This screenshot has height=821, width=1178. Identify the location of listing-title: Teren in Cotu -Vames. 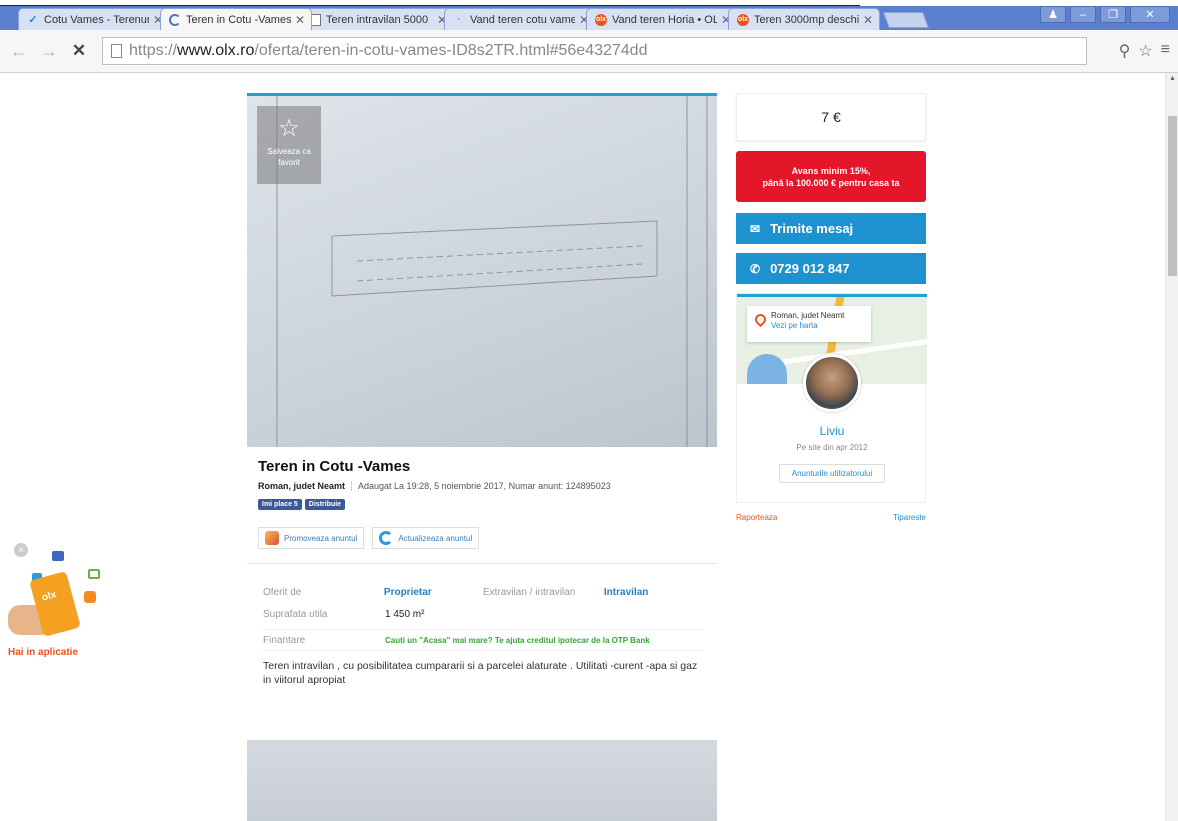
(334, 466).